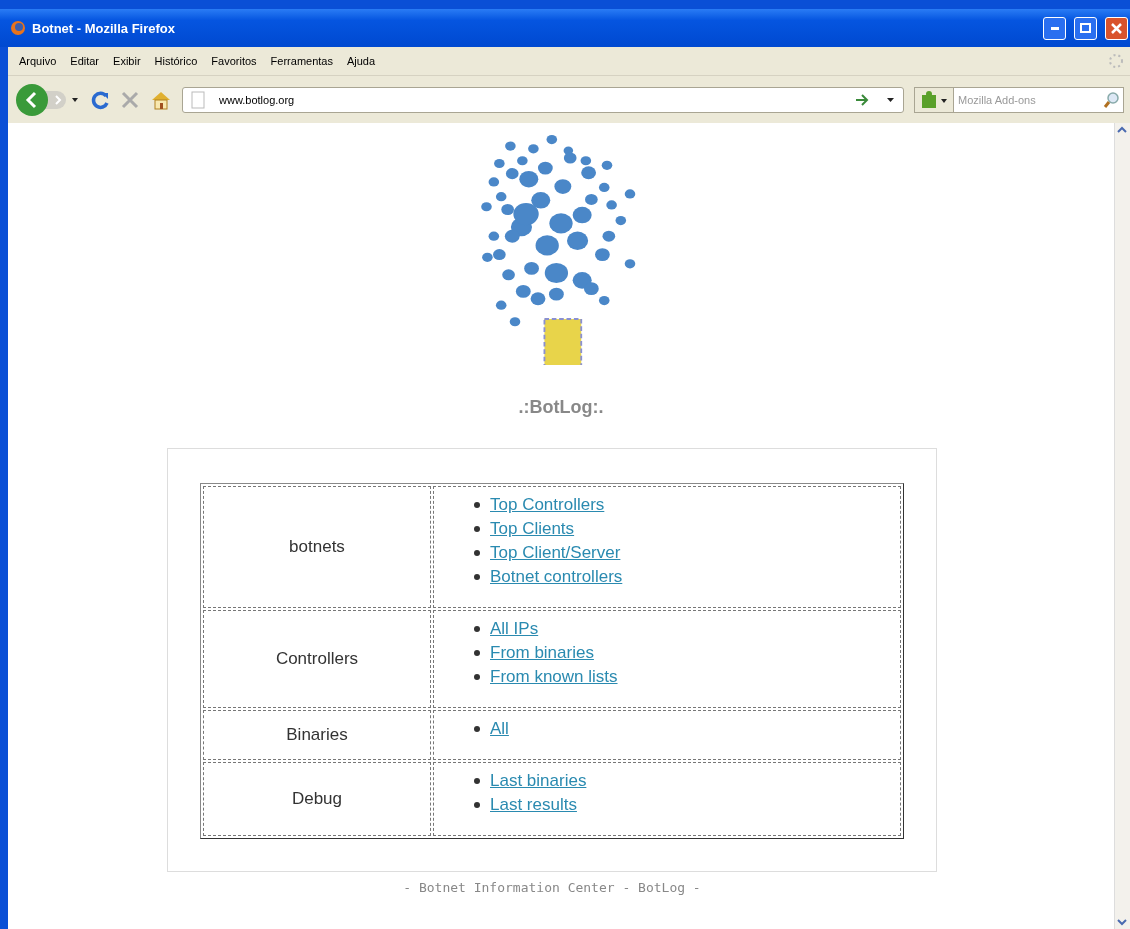 This screenshot has height=929, width=1130. What do you see at coordinates (554, 677) in the screenshot?
I see `page-link: From known lists` at bounding box center [554, 677].